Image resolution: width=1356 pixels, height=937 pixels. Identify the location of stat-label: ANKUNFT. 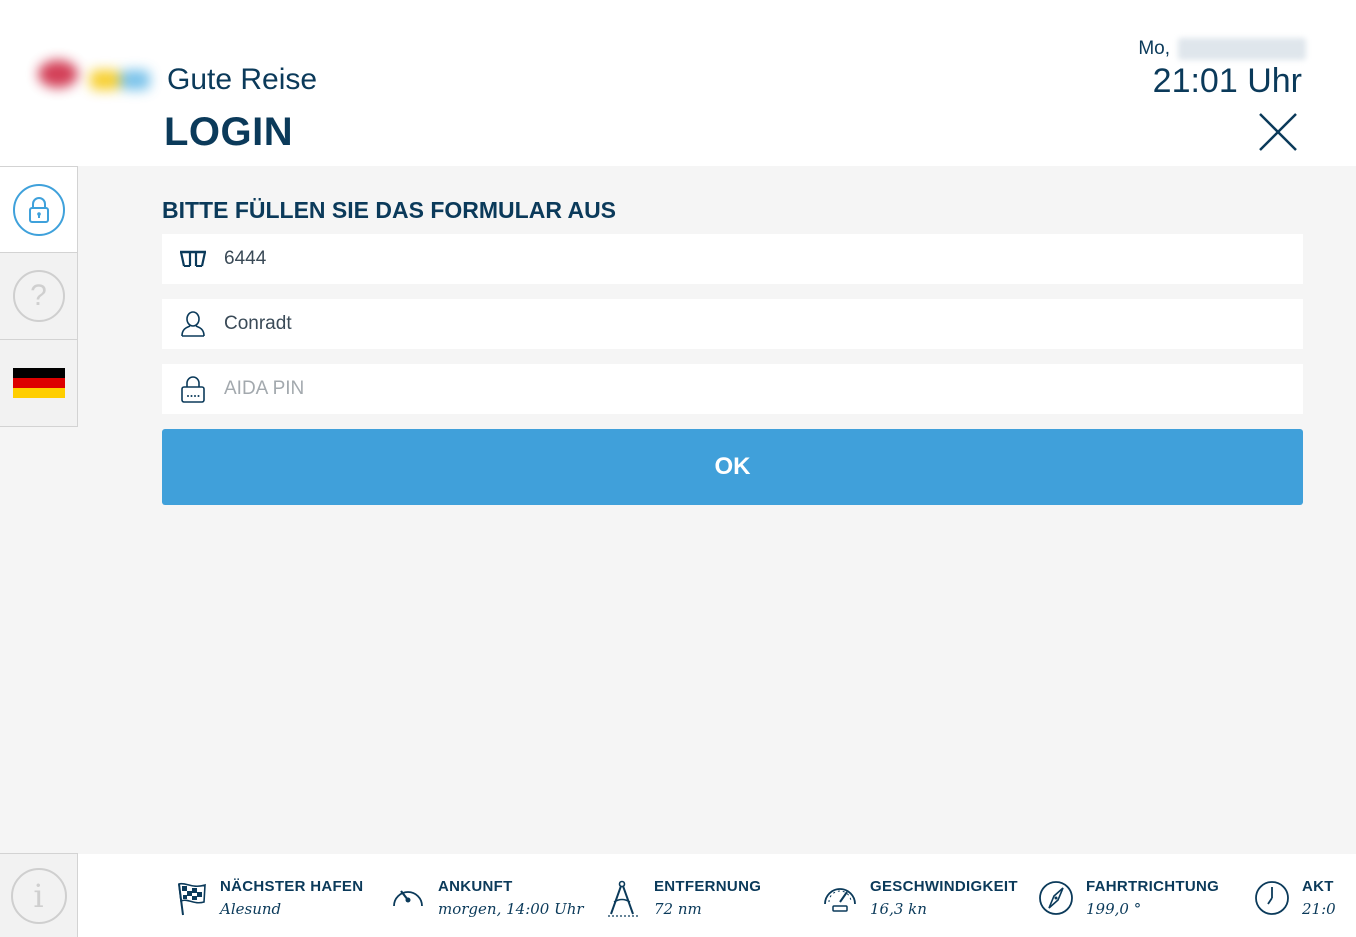
(475, 886).